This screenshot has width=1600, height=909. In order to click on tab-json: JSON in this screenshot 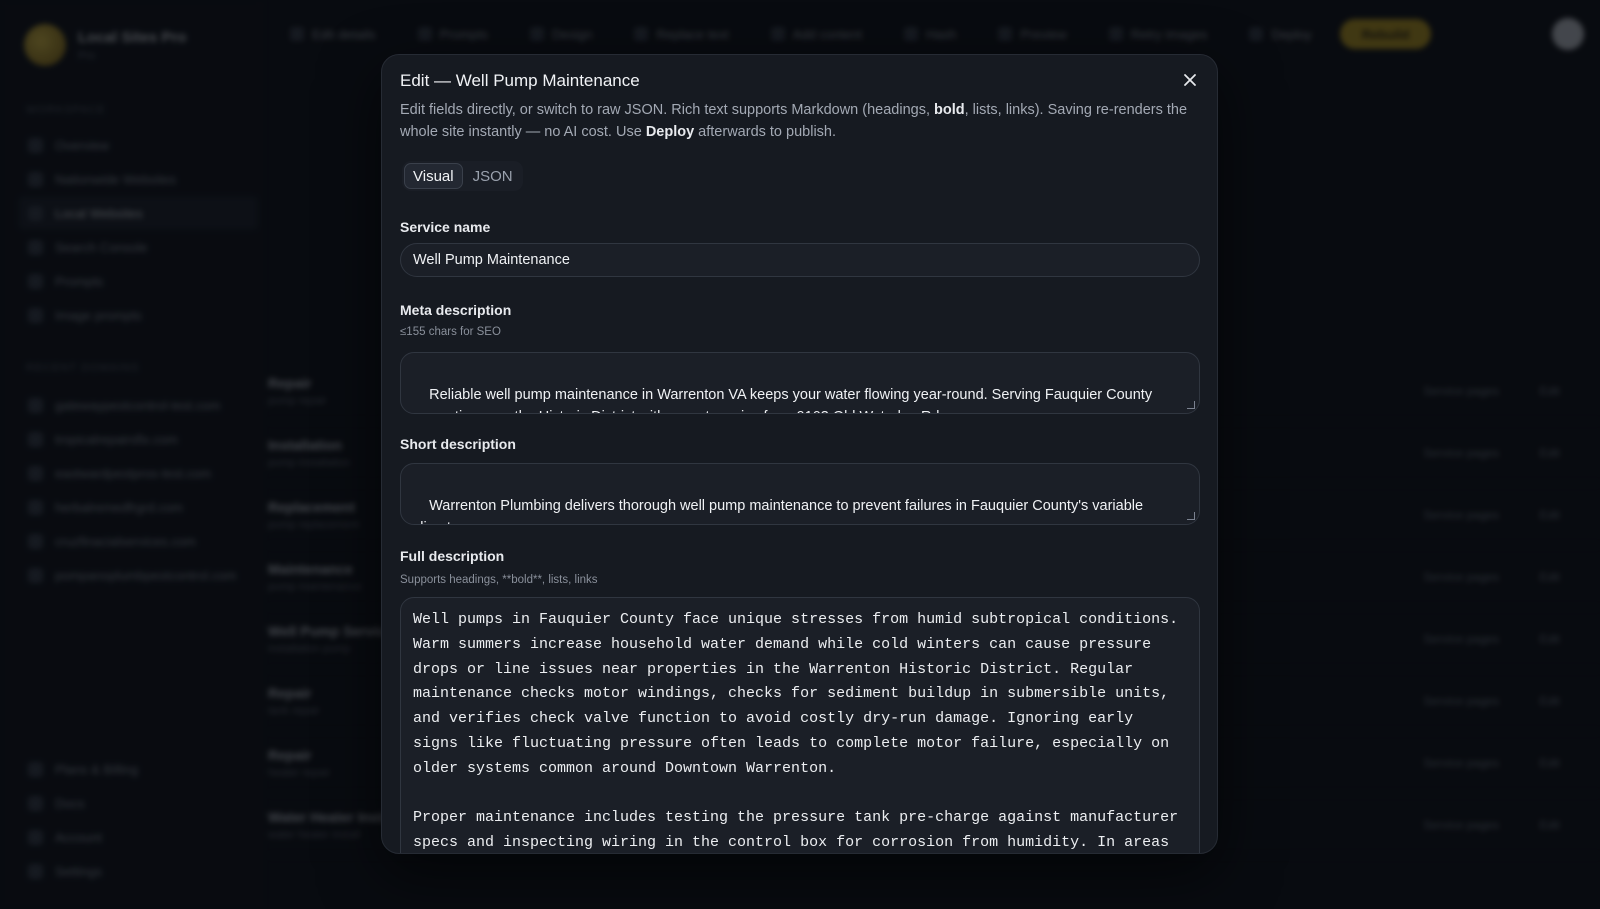, I will do `click(493, 176)`.